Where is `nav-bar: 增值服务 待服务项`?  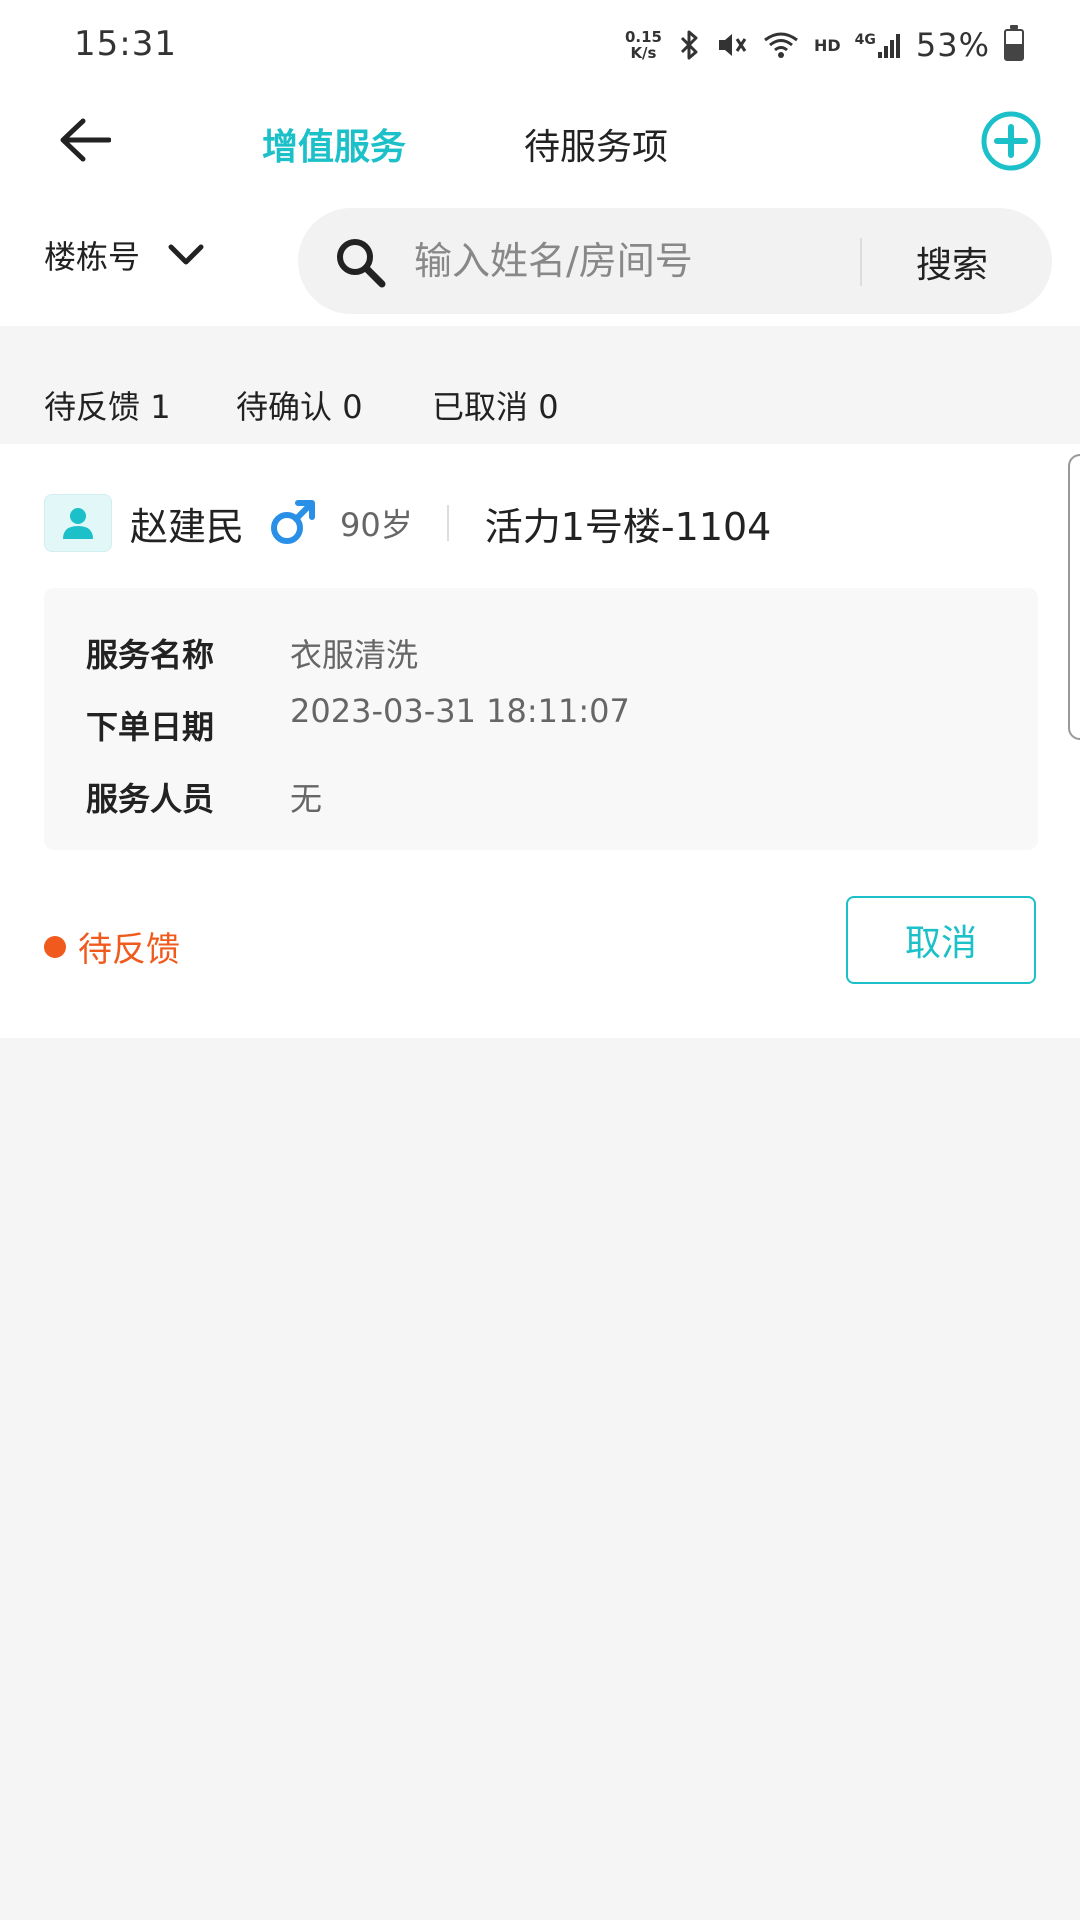
nav-bar: 增值服务 待服务项 is located at coordinates (540, 141).